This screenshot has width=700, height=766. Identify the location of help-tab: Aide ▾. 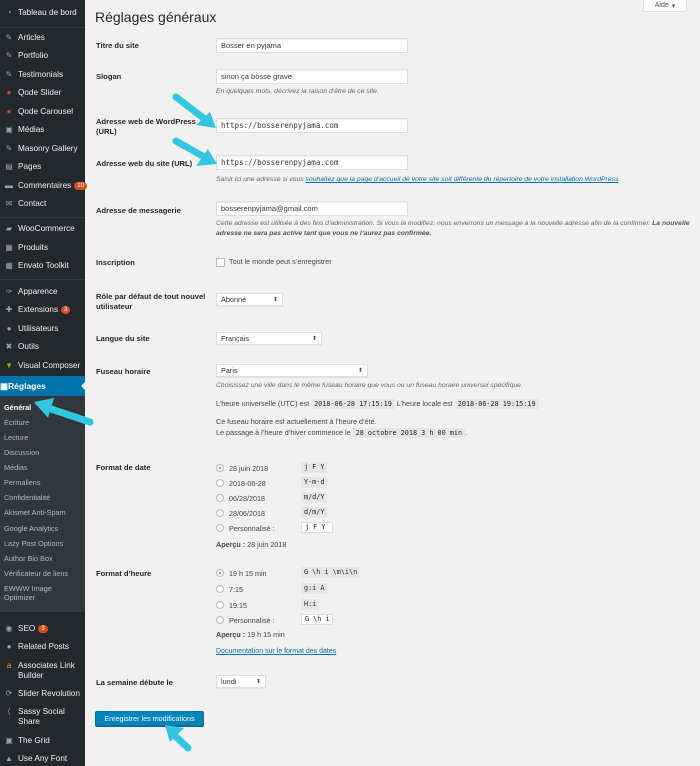
(665, 6).